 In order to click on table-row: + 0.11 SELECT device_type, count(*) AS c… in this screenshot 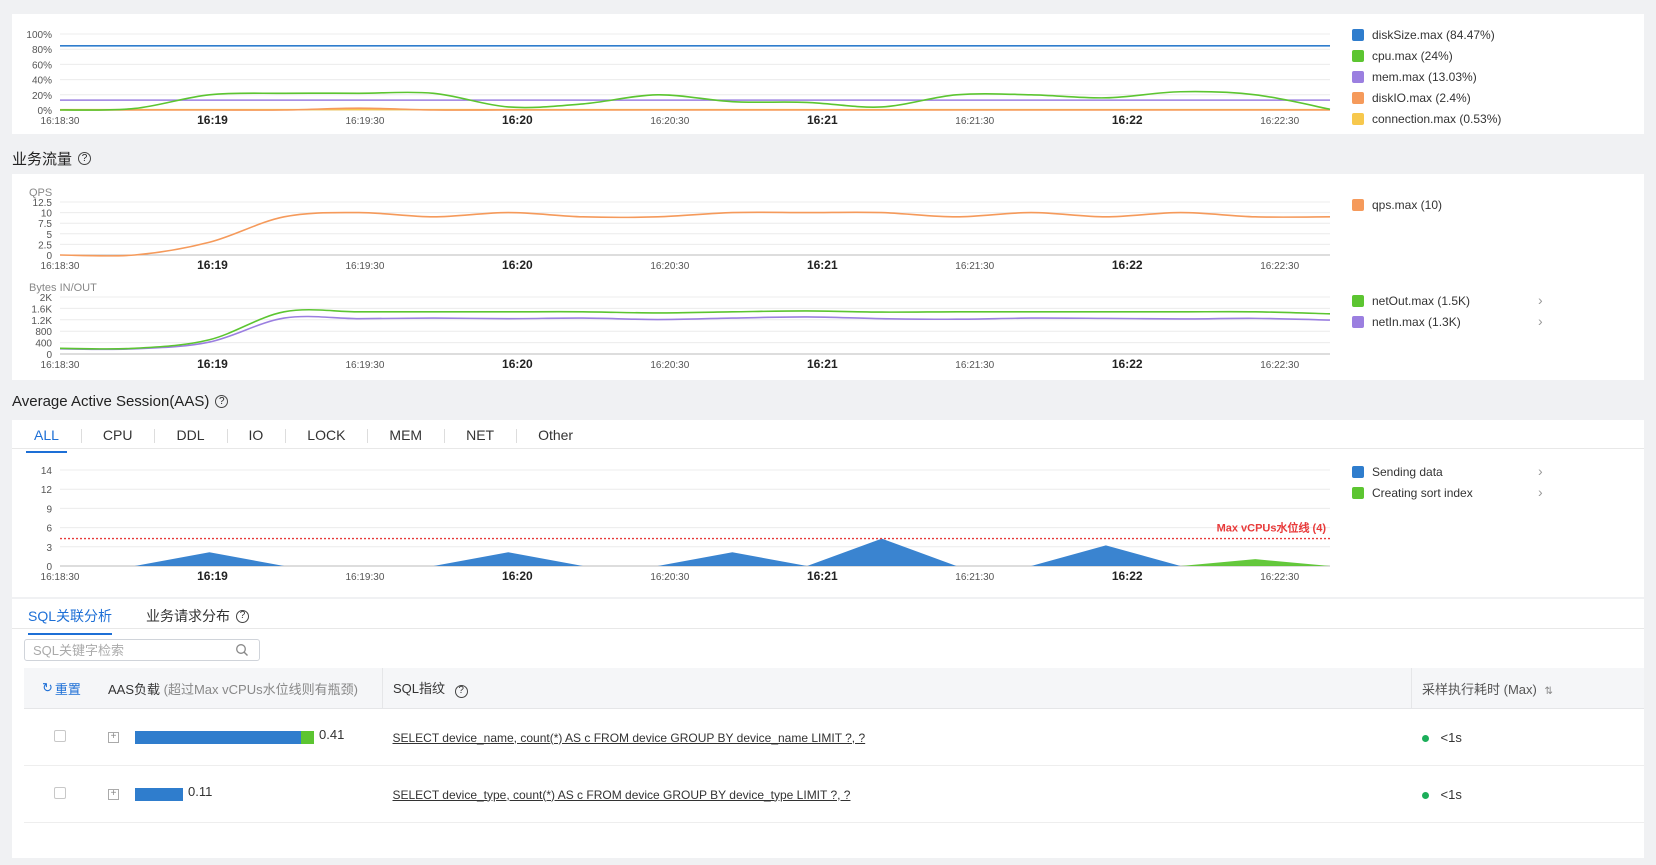, I will do `click(834, 794)`.